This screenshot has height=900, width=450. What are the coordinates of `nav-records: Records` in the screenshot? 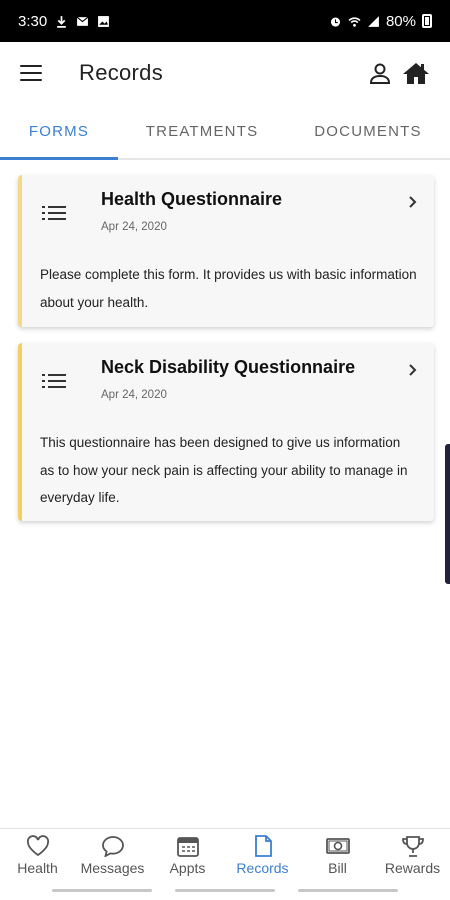 It's located at (262, 854).